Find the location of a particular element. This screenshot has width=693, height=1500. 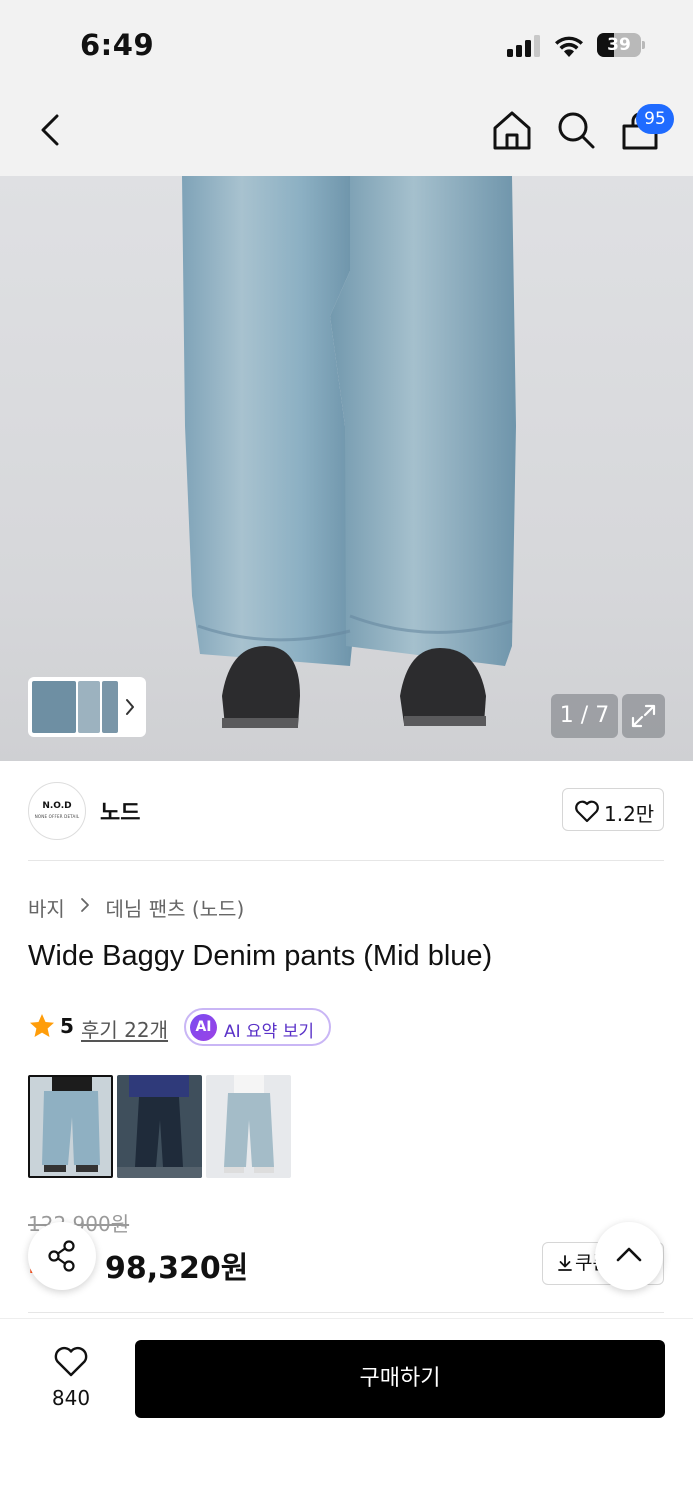

image-counter: 1 / 7 is located at coordinates (584, 716).